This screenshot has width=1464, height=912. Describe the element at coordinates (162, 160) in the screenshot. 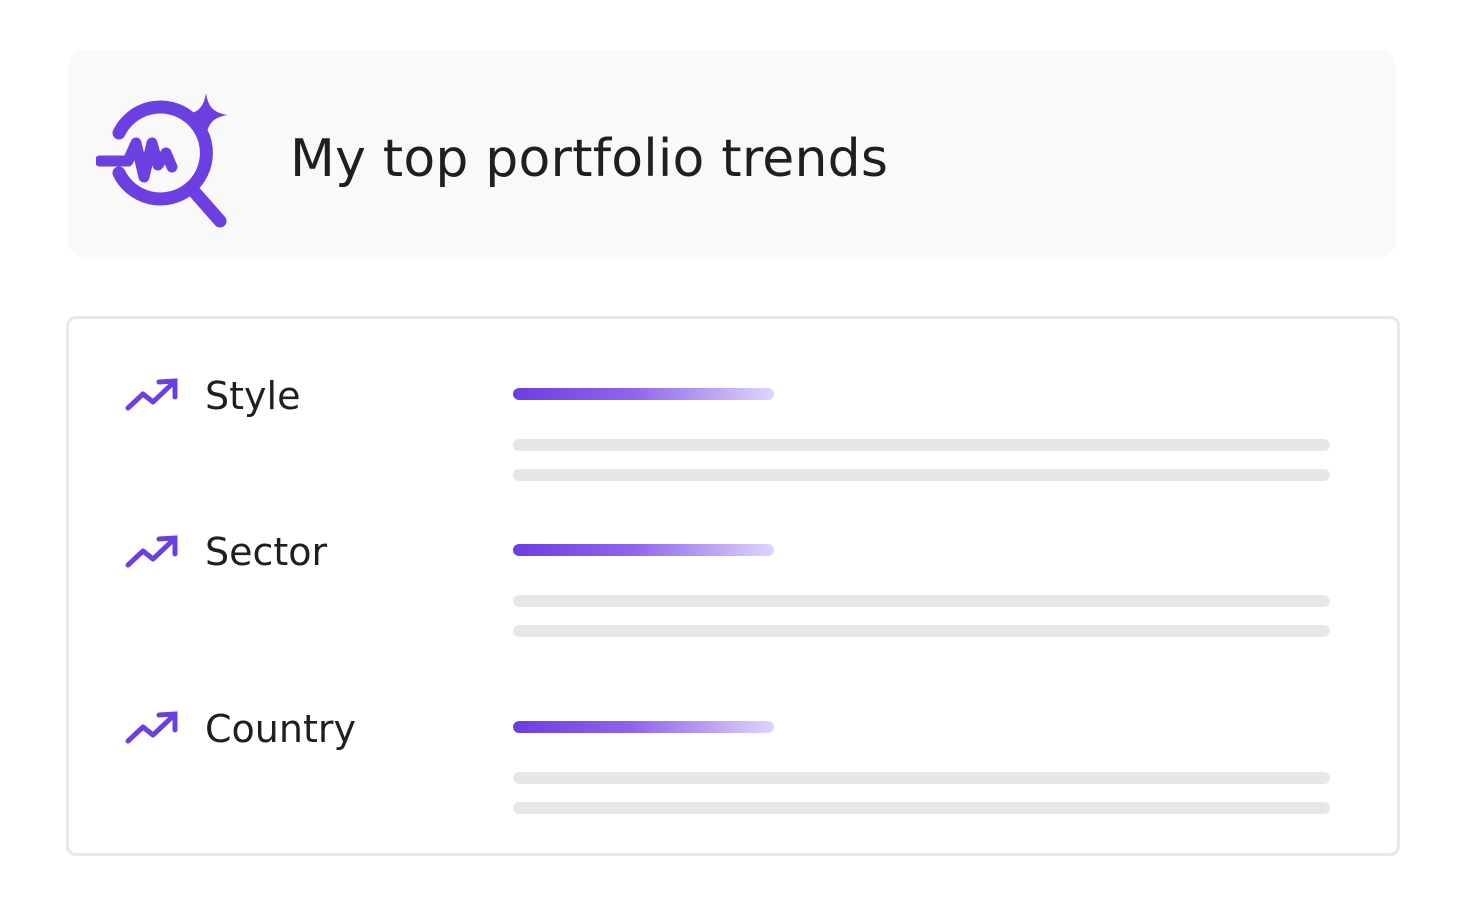

I see `insight-search-icon` at that location.